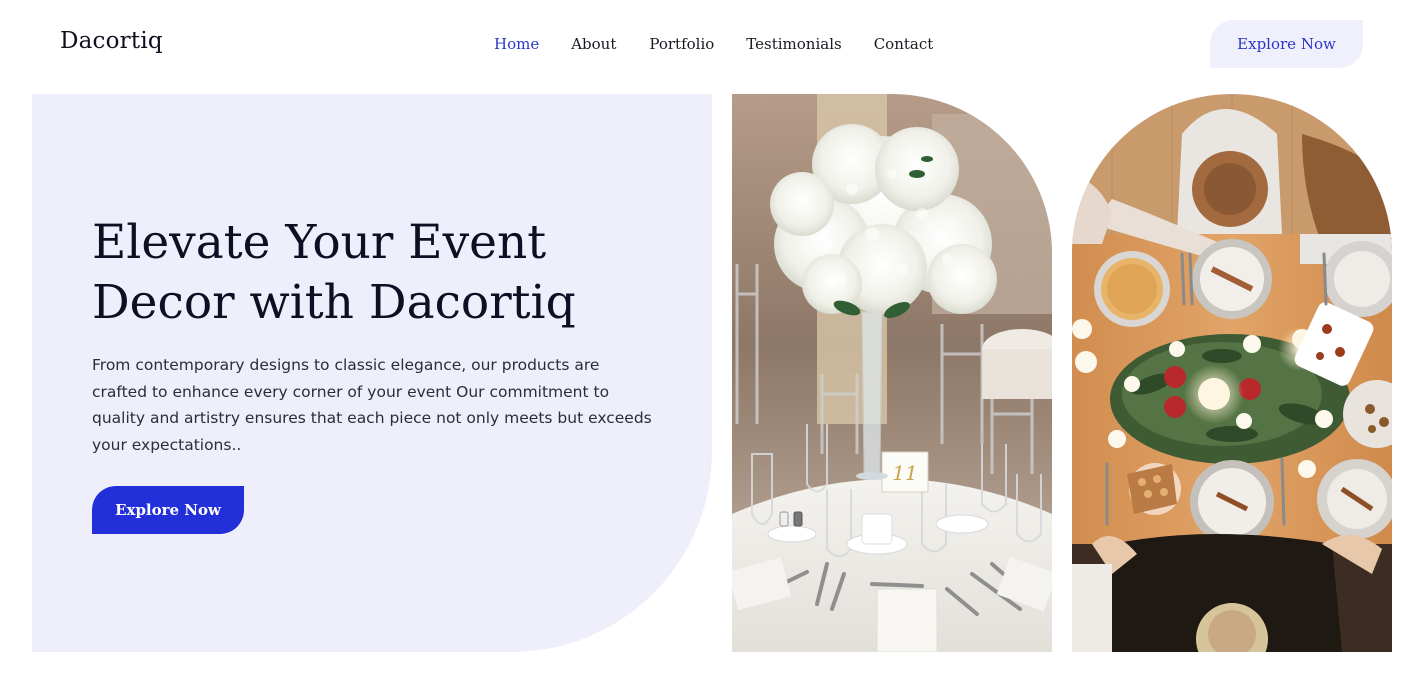 This screenshot has height=699, width=1417. What do you see at coordinates (904, 44) in the screenshot?
I see `nav-contact: Contact` at bounding box center [904, 44].